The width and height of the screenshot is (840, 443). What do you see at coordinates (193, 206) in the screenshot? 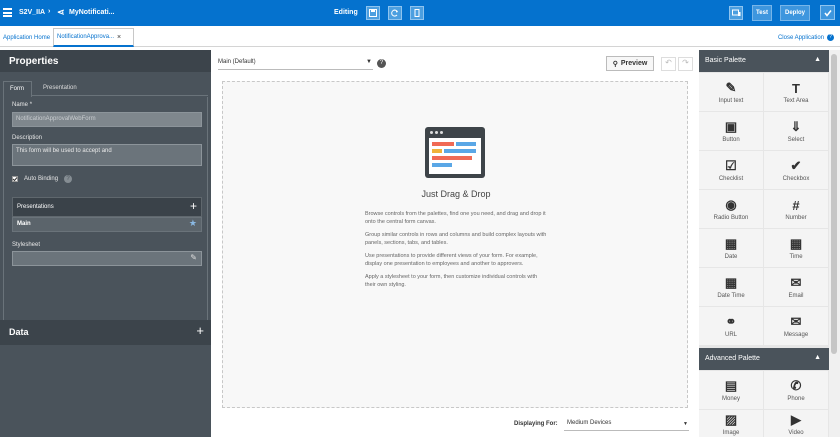
I see `add-presentation-icon: +` at bounding box center [193, 206].